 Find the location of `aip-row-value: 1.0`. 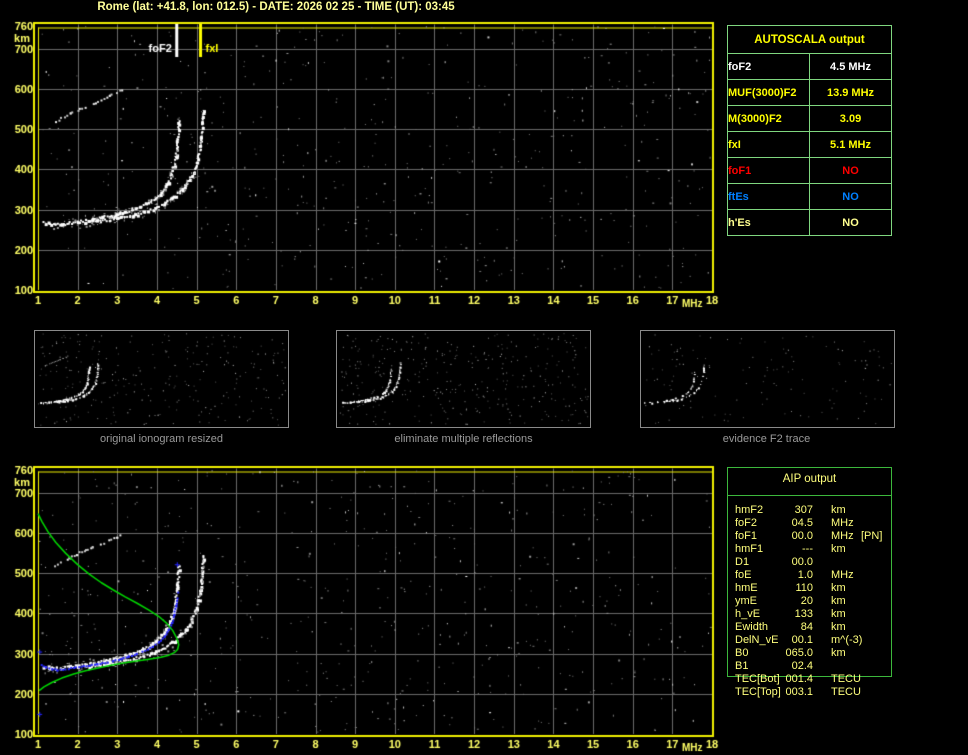

aip-row-value: 1.0 is located at coordinates (805, 575).